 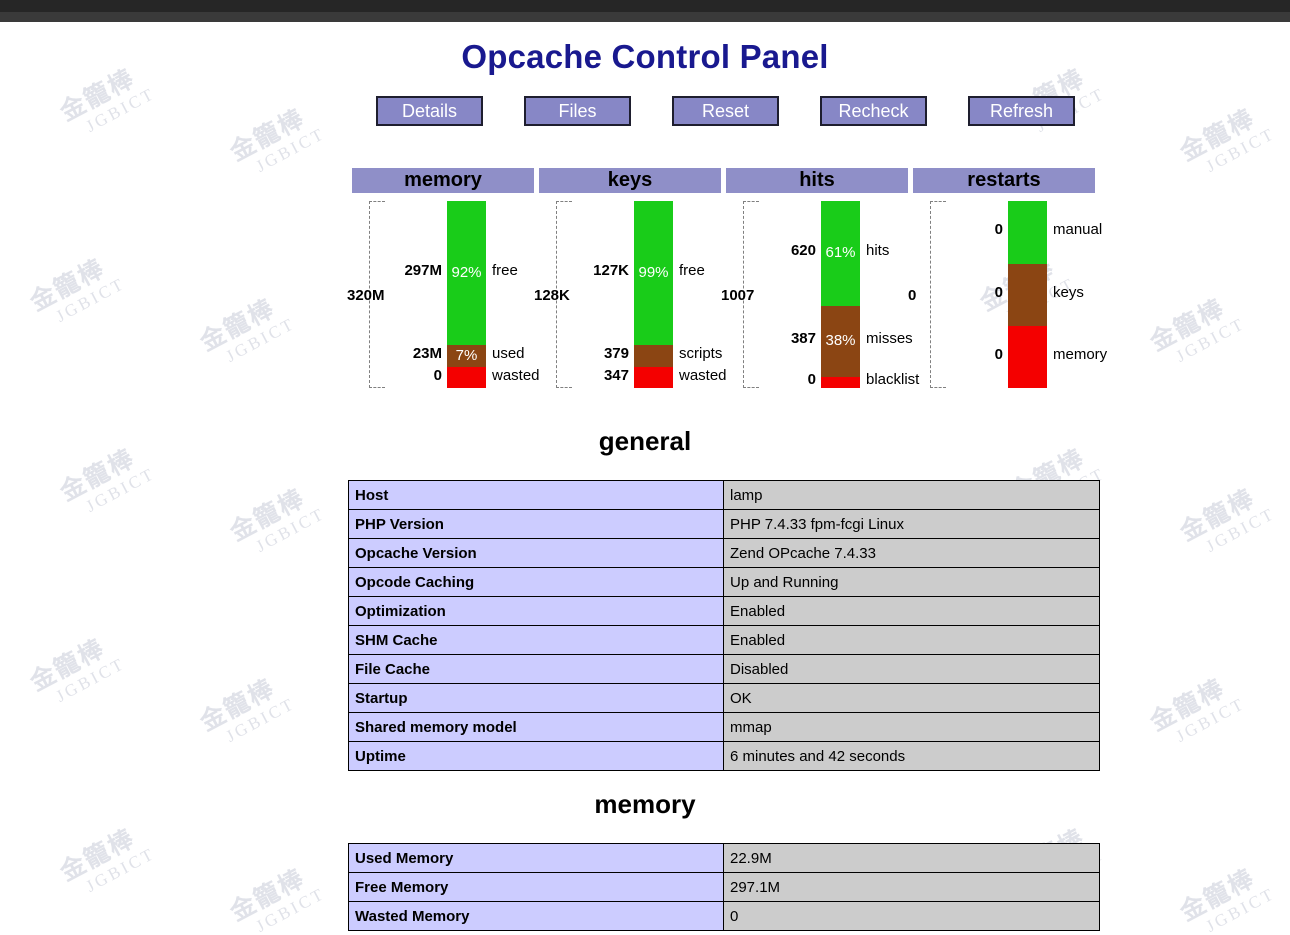 I want to click on table-row: SHM Cache Enabled, so click(x=724, y=640).